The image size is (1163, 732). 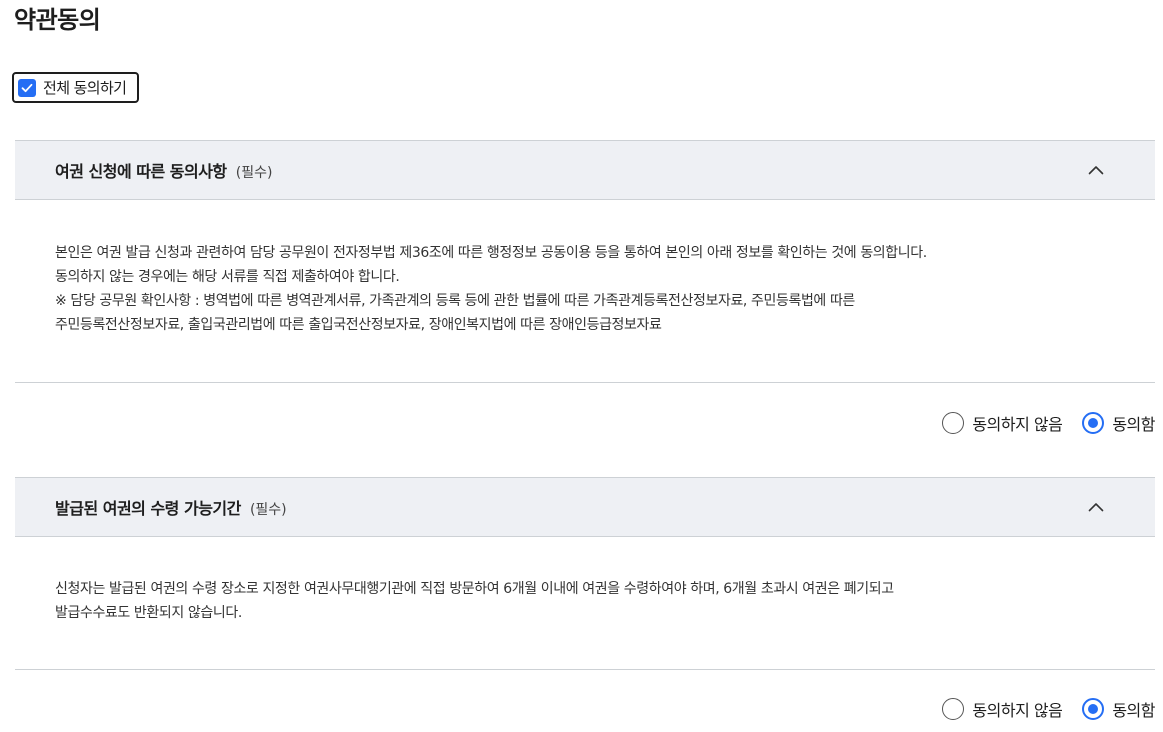 I want to click on section-title: 여권 신청에 따른 동의사항, so click(x=141, y=171).